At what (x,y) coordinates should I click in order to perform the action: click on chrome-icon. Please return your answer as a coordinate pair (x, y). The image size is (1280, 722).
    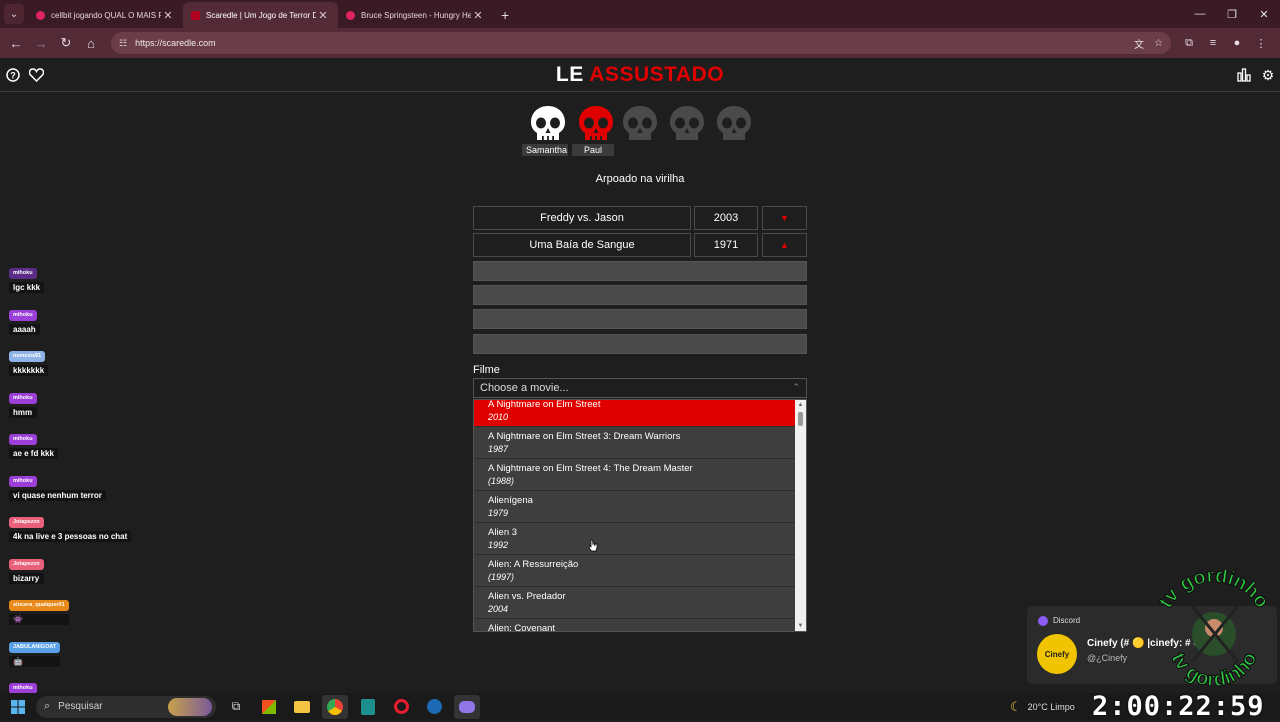
    Looking at the image, I should click on (335, 706).